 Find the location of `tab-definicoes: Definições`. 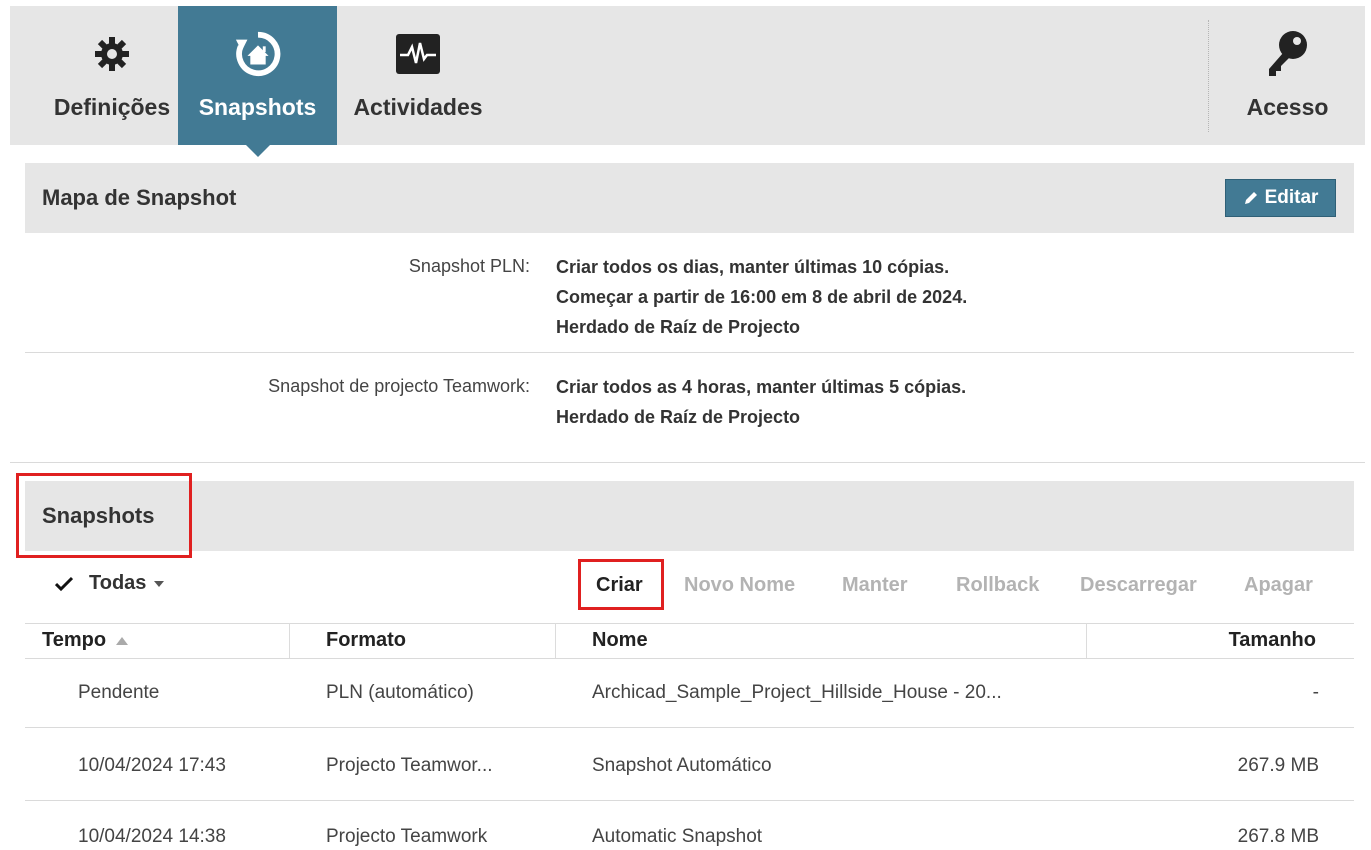

tab-definicoes: Definições is located at coordinates (112, 75).